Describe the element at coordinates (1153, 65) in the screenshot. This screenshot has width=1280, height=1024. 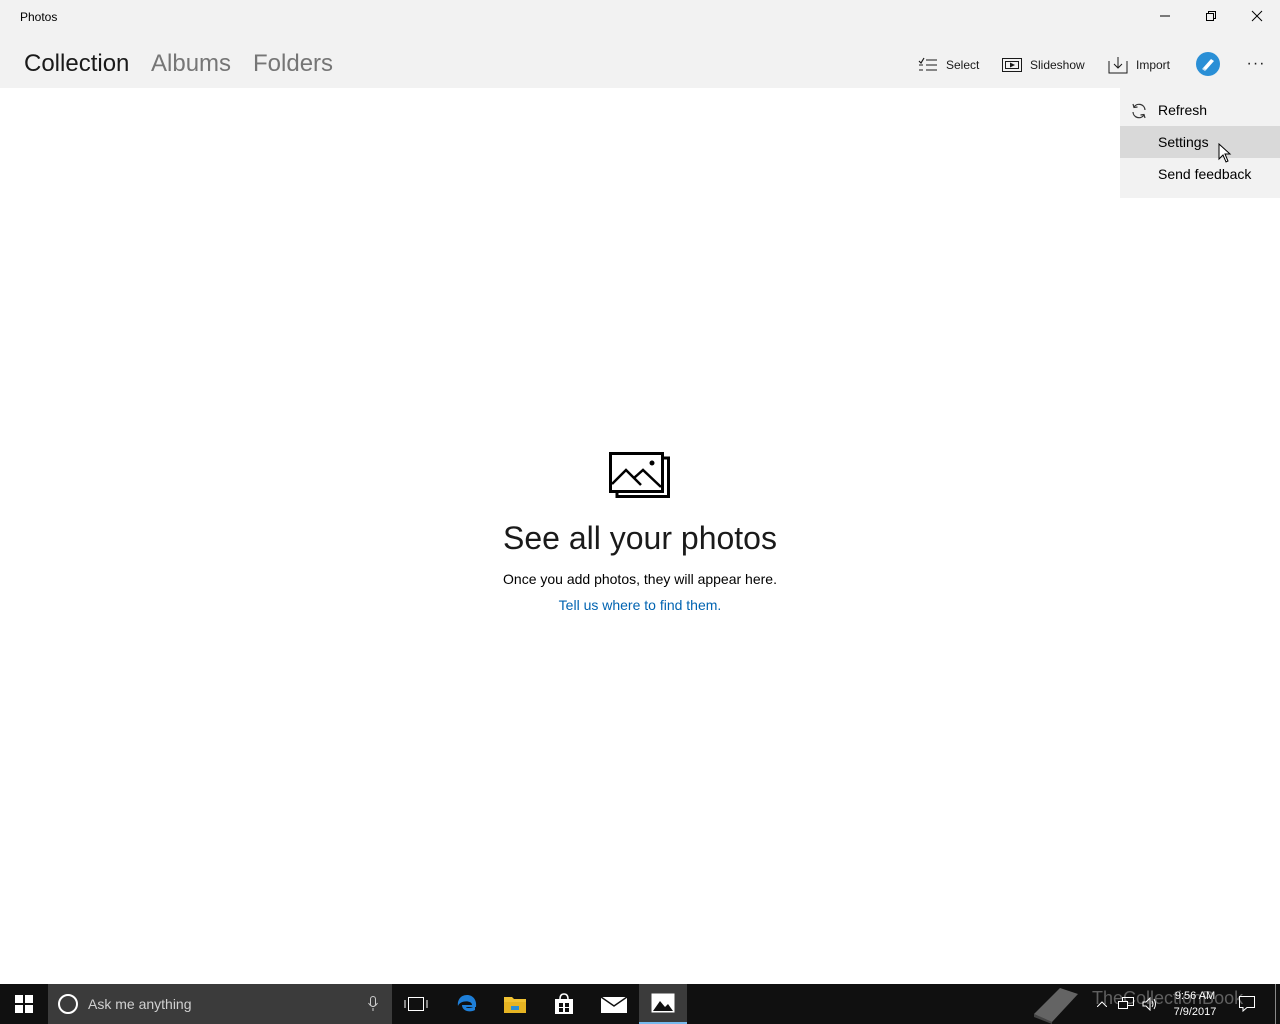
I see `import-label: Import` at that location.